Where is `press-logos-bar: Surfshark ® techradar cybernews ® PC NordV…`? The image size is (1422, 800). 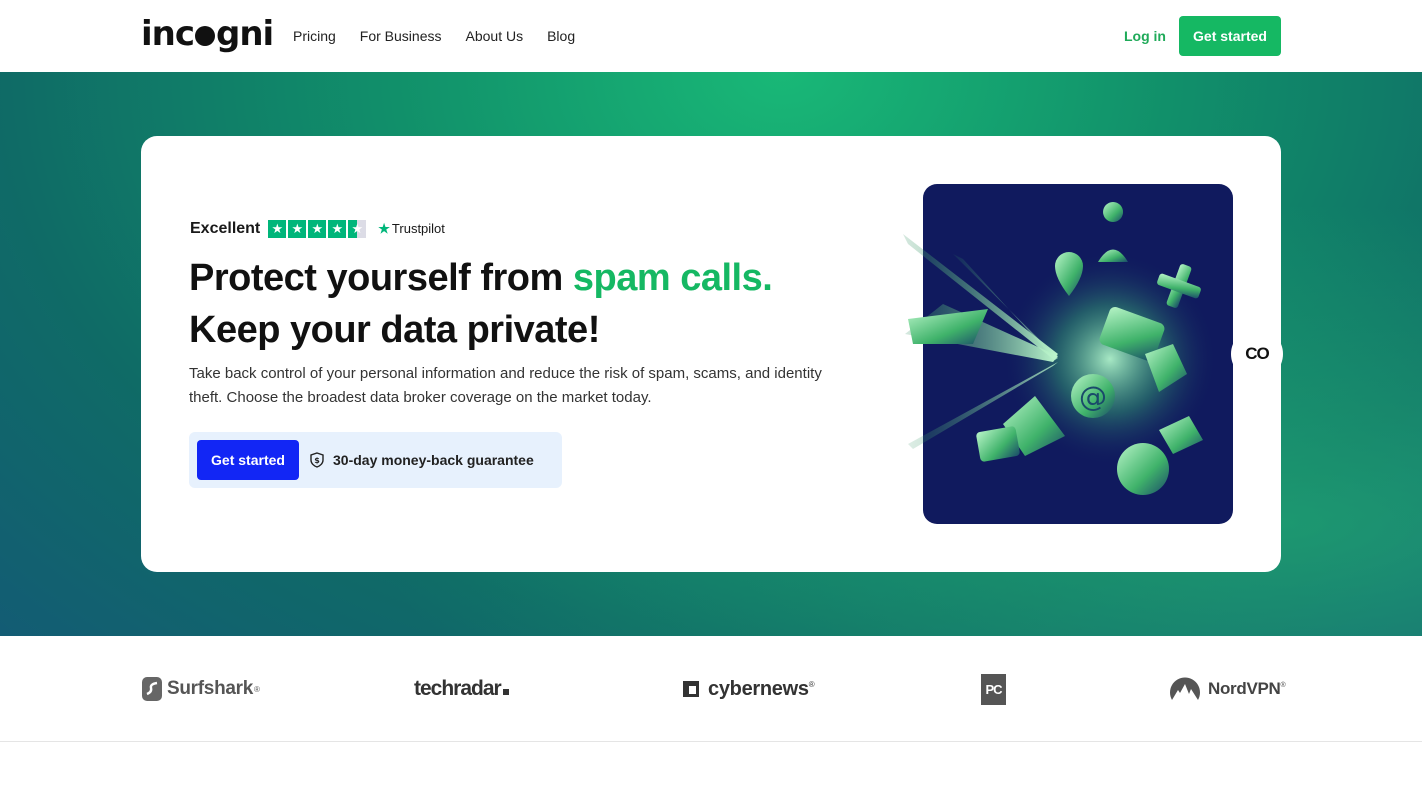 press-logos-bar: Surfshark ® techradar cybernews ® PC NordV… is located at coordinates (711, 689).